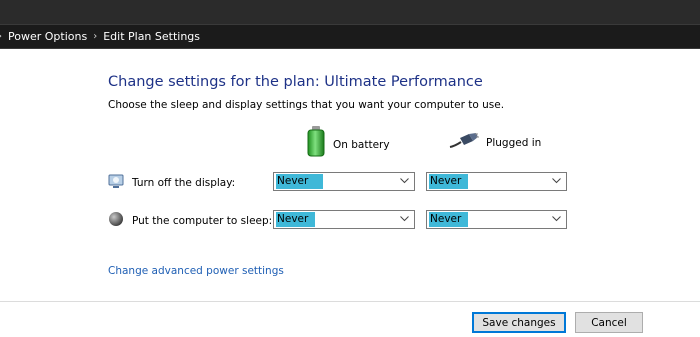 This screenshot has height=337, width=700. What do you see at coordinates (609, 322) in the screenshot?
I see `cancel-button: Cancel` at bounding box center [609, 322].